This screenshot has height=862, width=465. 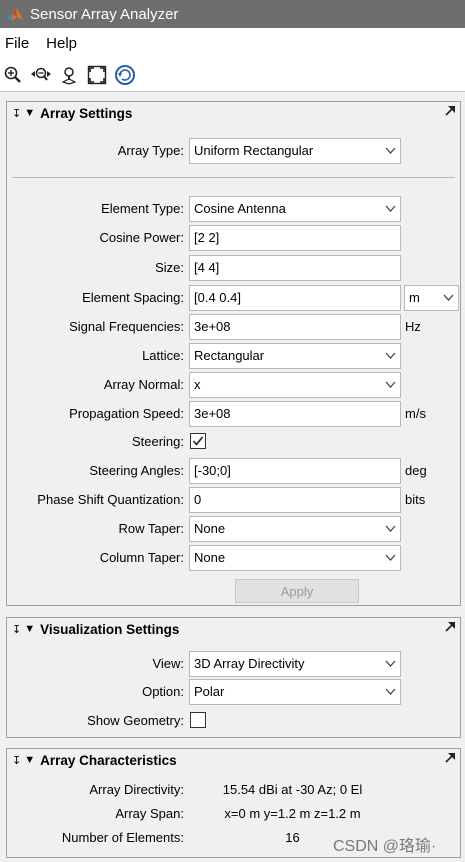 I want to click on option-label: Option:, so click(x=163, y=691).